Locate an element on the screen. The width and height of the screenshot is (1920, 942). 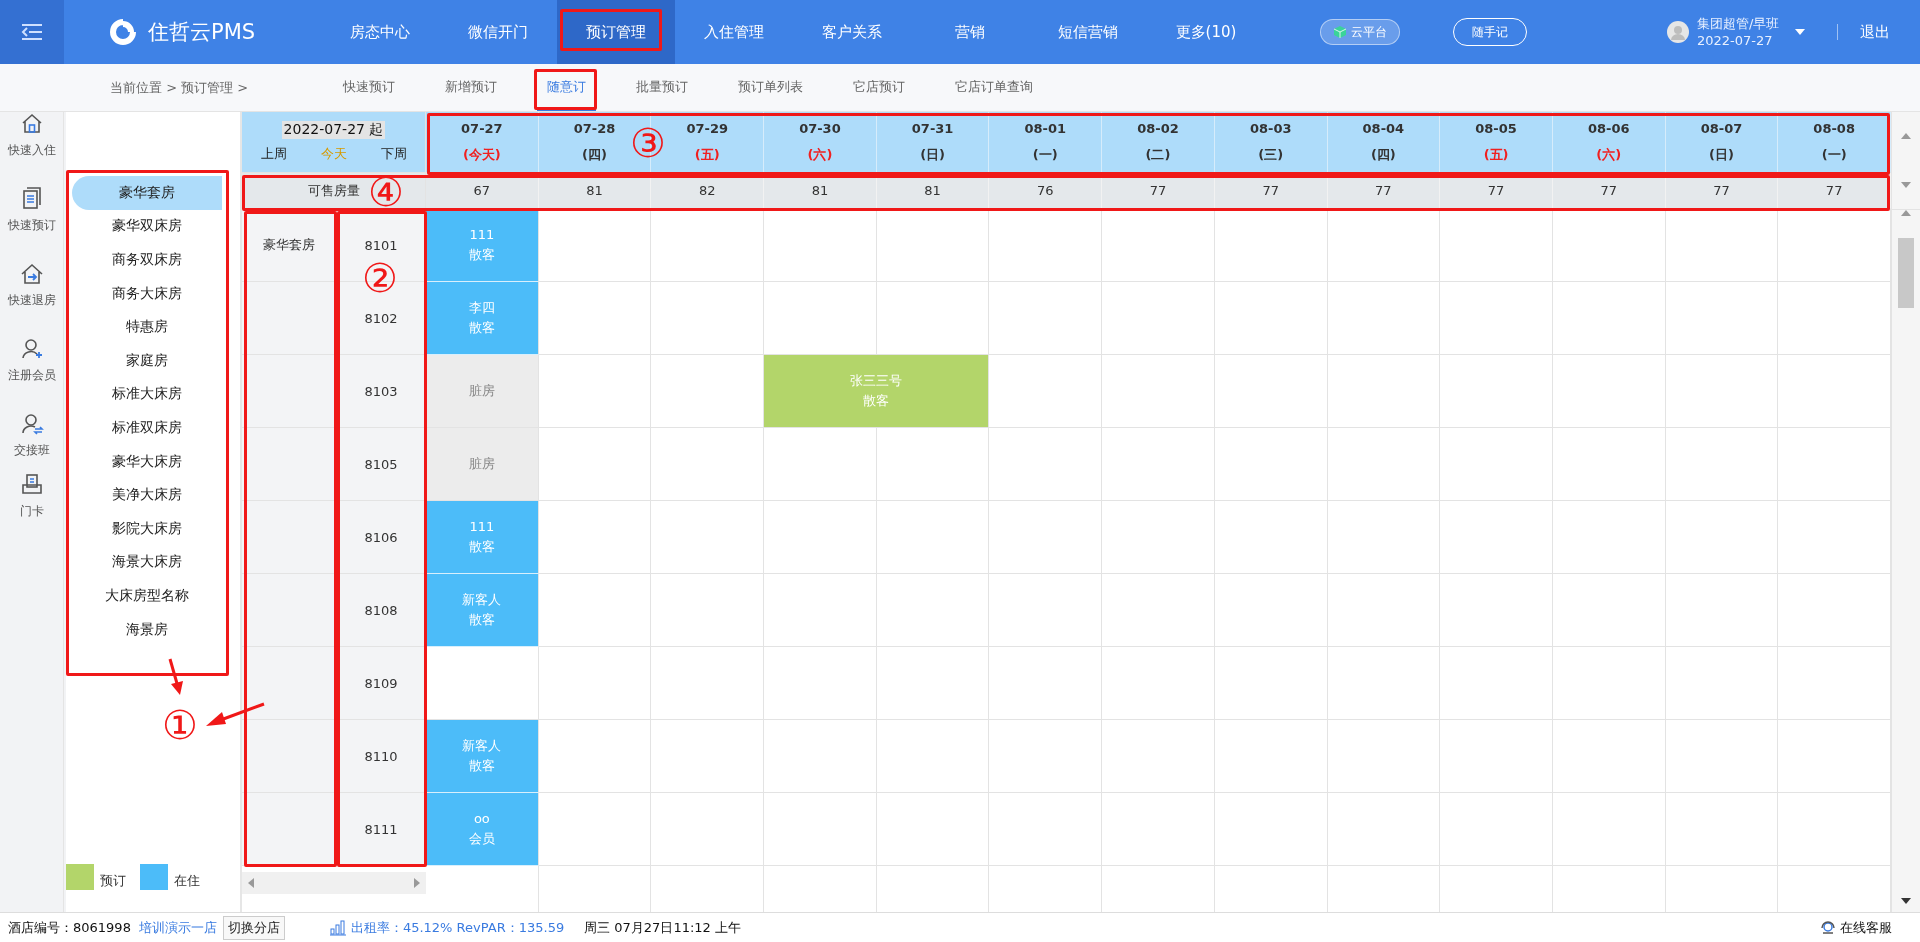
next-week-link: 下周 is located at coordinates (393, 154).